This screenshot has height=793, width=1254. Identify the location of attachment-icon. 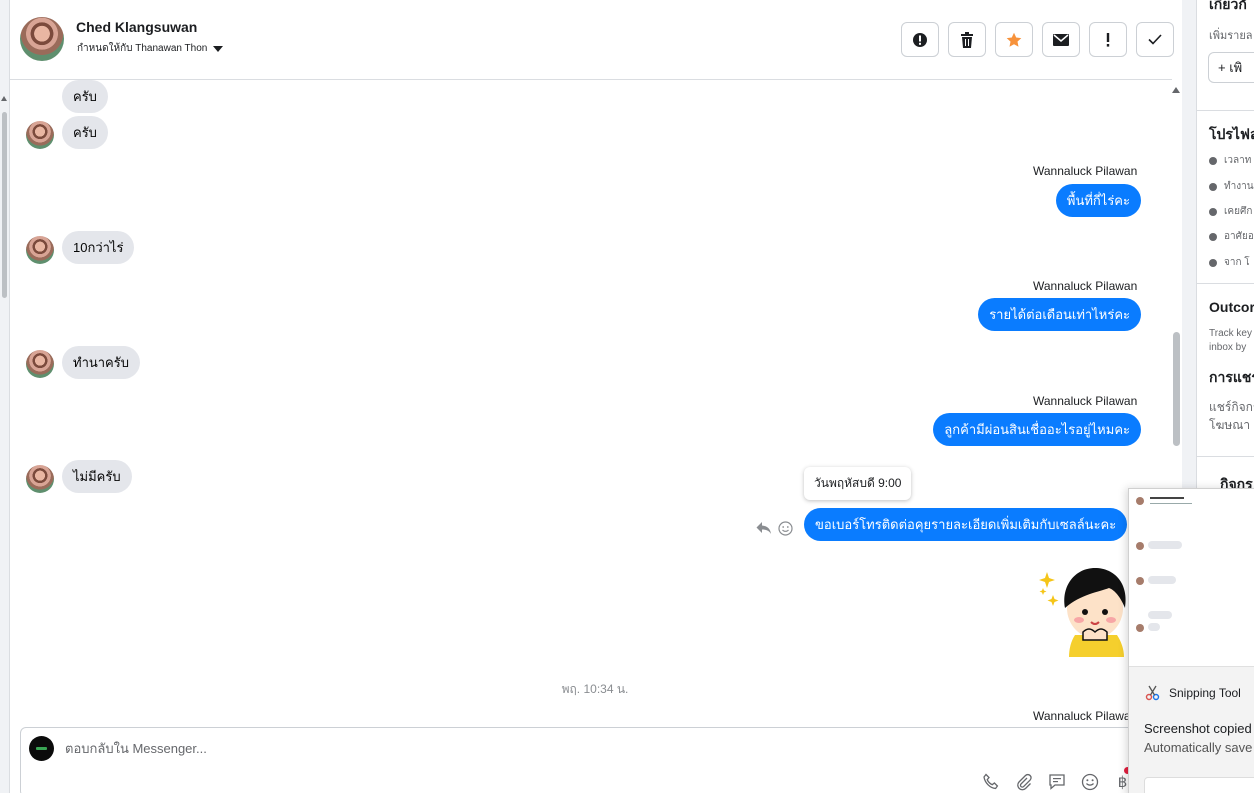
(1023, 781).